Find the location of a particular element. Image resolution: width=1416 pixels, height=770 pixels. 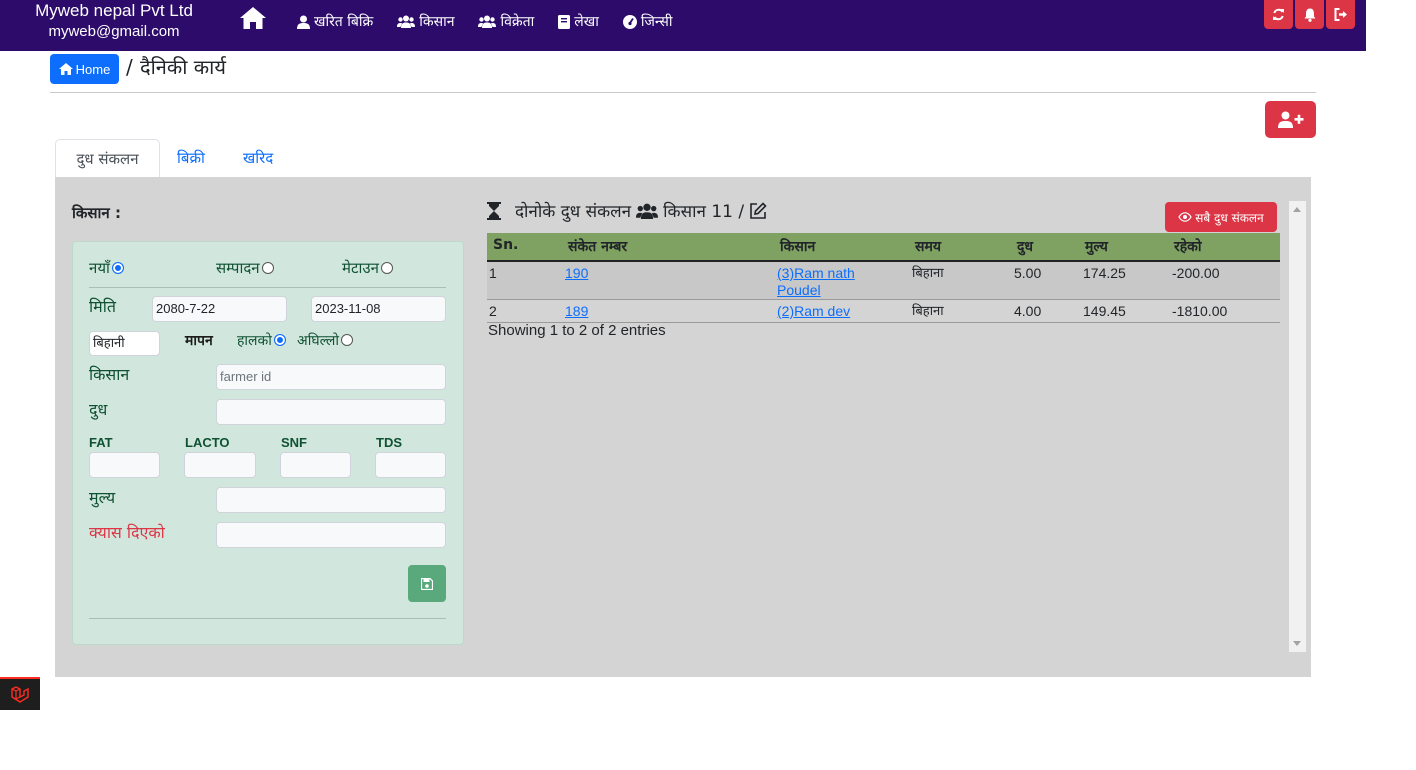

mode-edit-radio is located at coordinates (267, 267).